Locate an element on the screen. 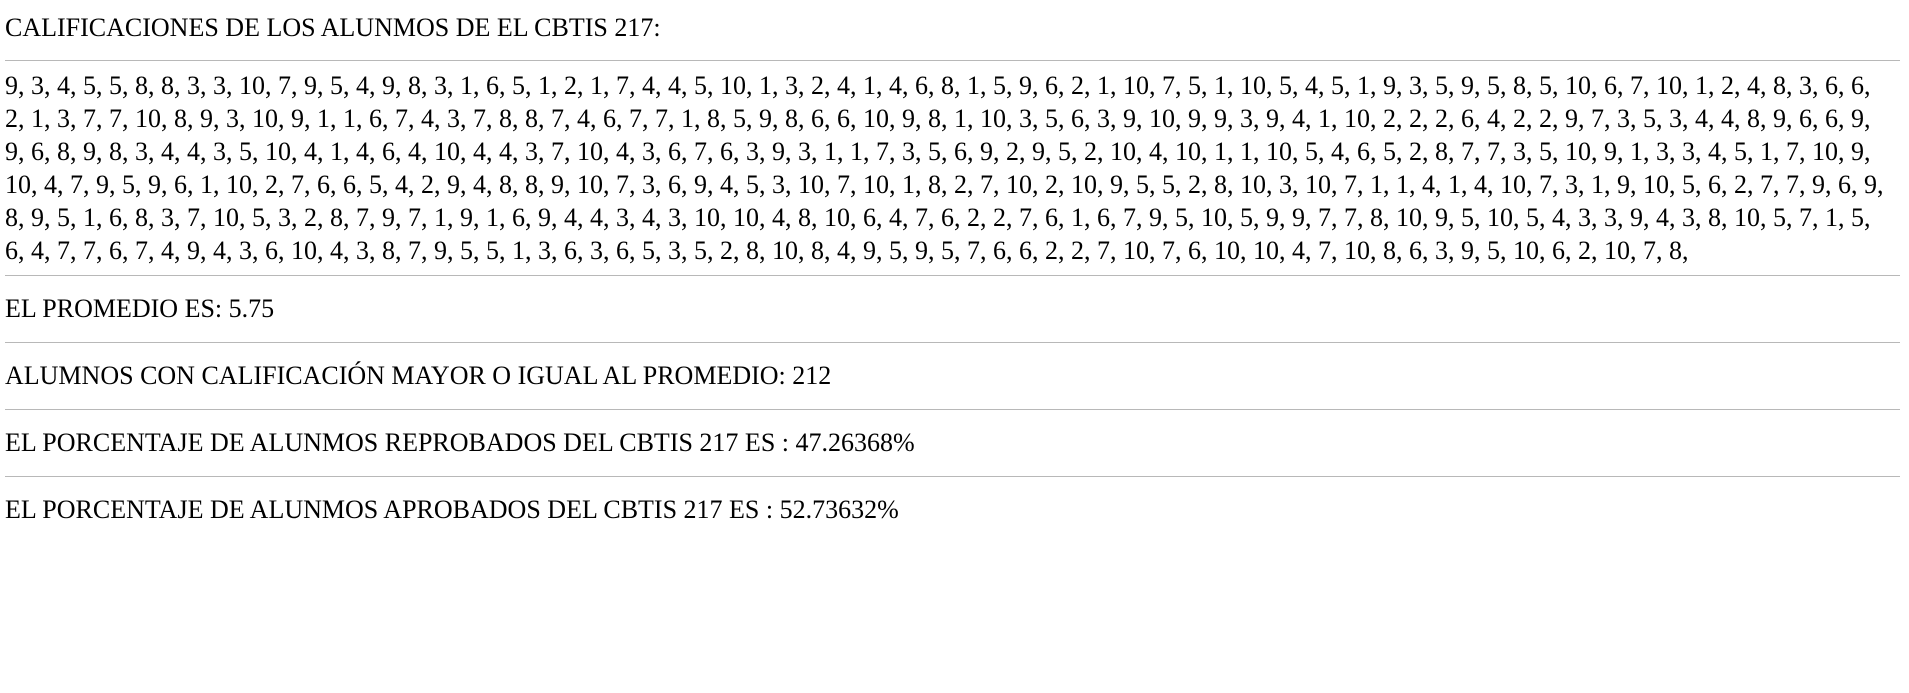  average-line: EL PROMEDIO ES: 5.75 is located at coordinates (140, 308).